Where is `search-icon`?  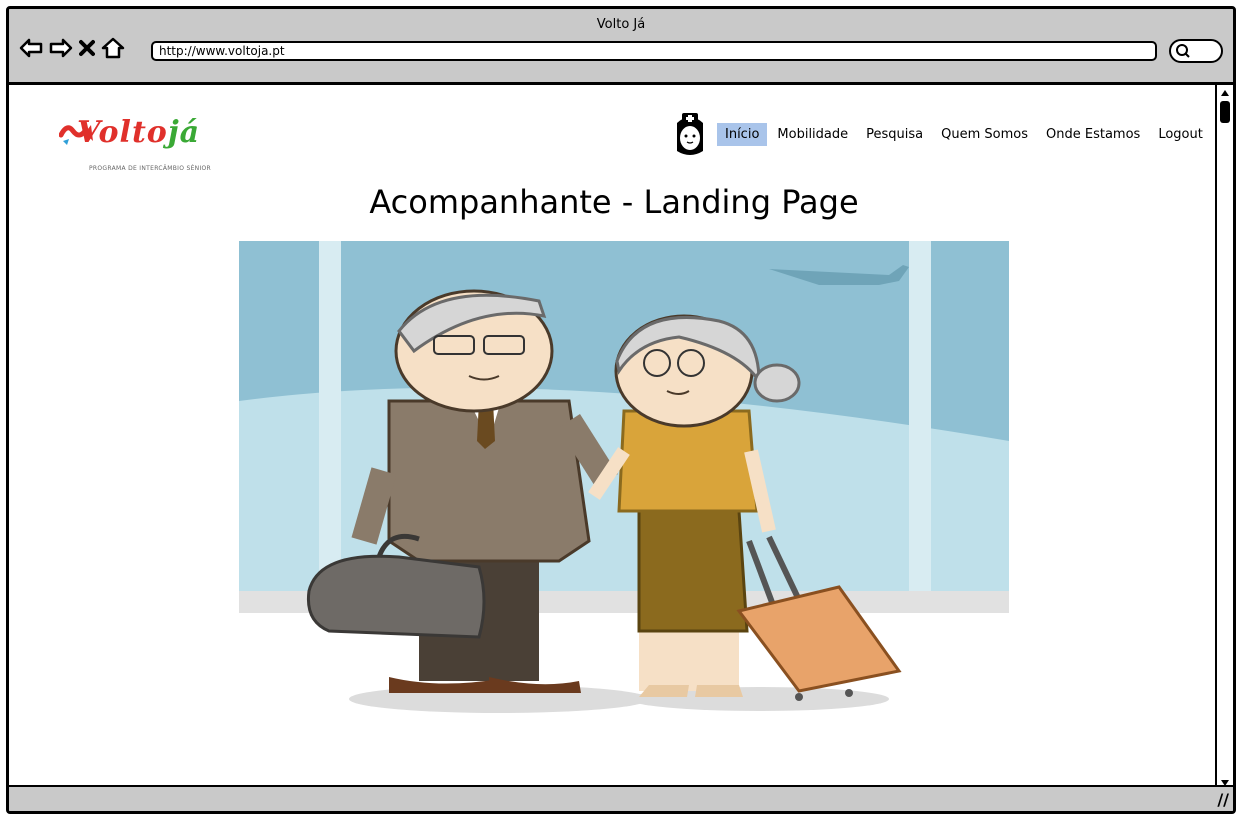
search-icon is located at coordinates (1183, 51).